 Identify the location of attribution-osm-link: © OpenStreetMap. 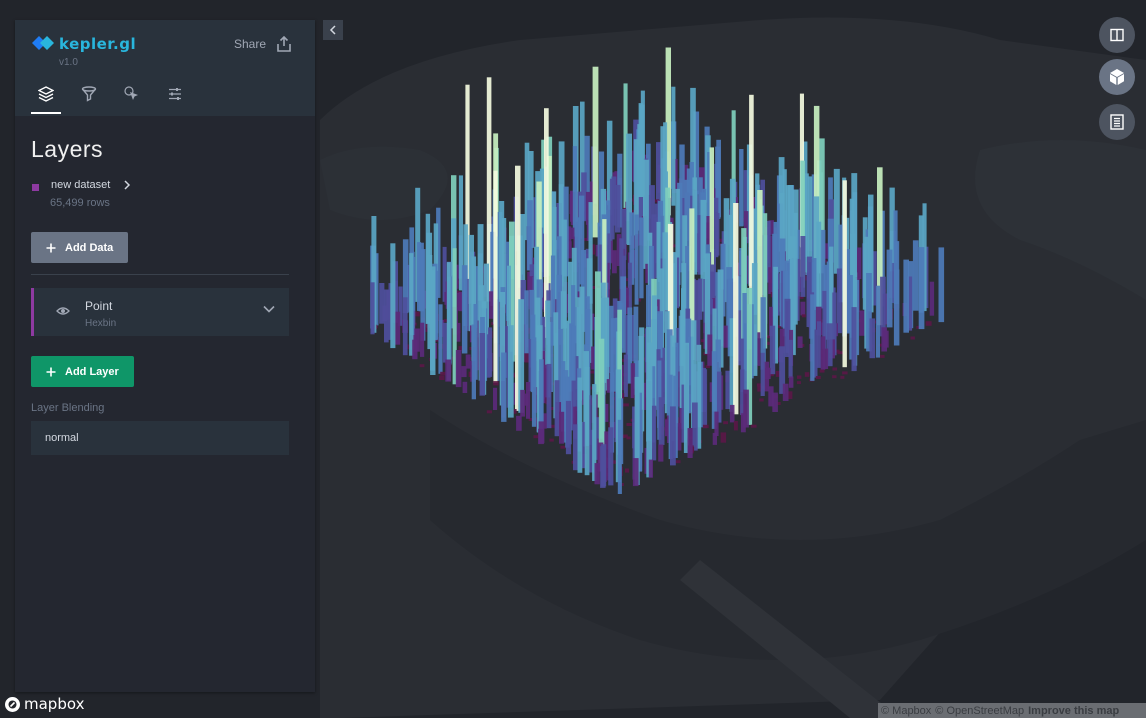
(979, 711).